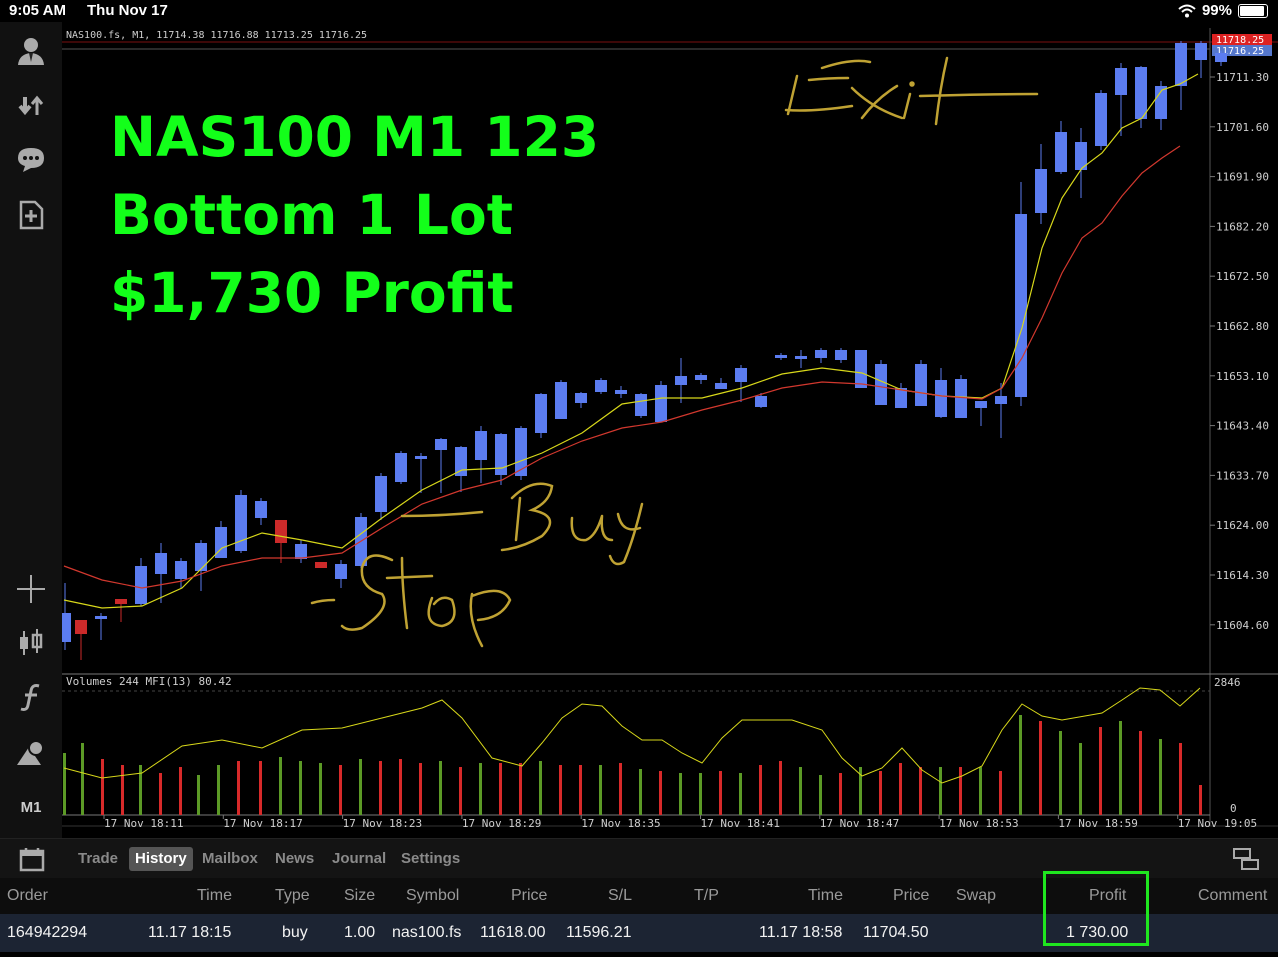  I want to click on overlay-title-line2: Bottom 1 Lot, so click(312, 215).